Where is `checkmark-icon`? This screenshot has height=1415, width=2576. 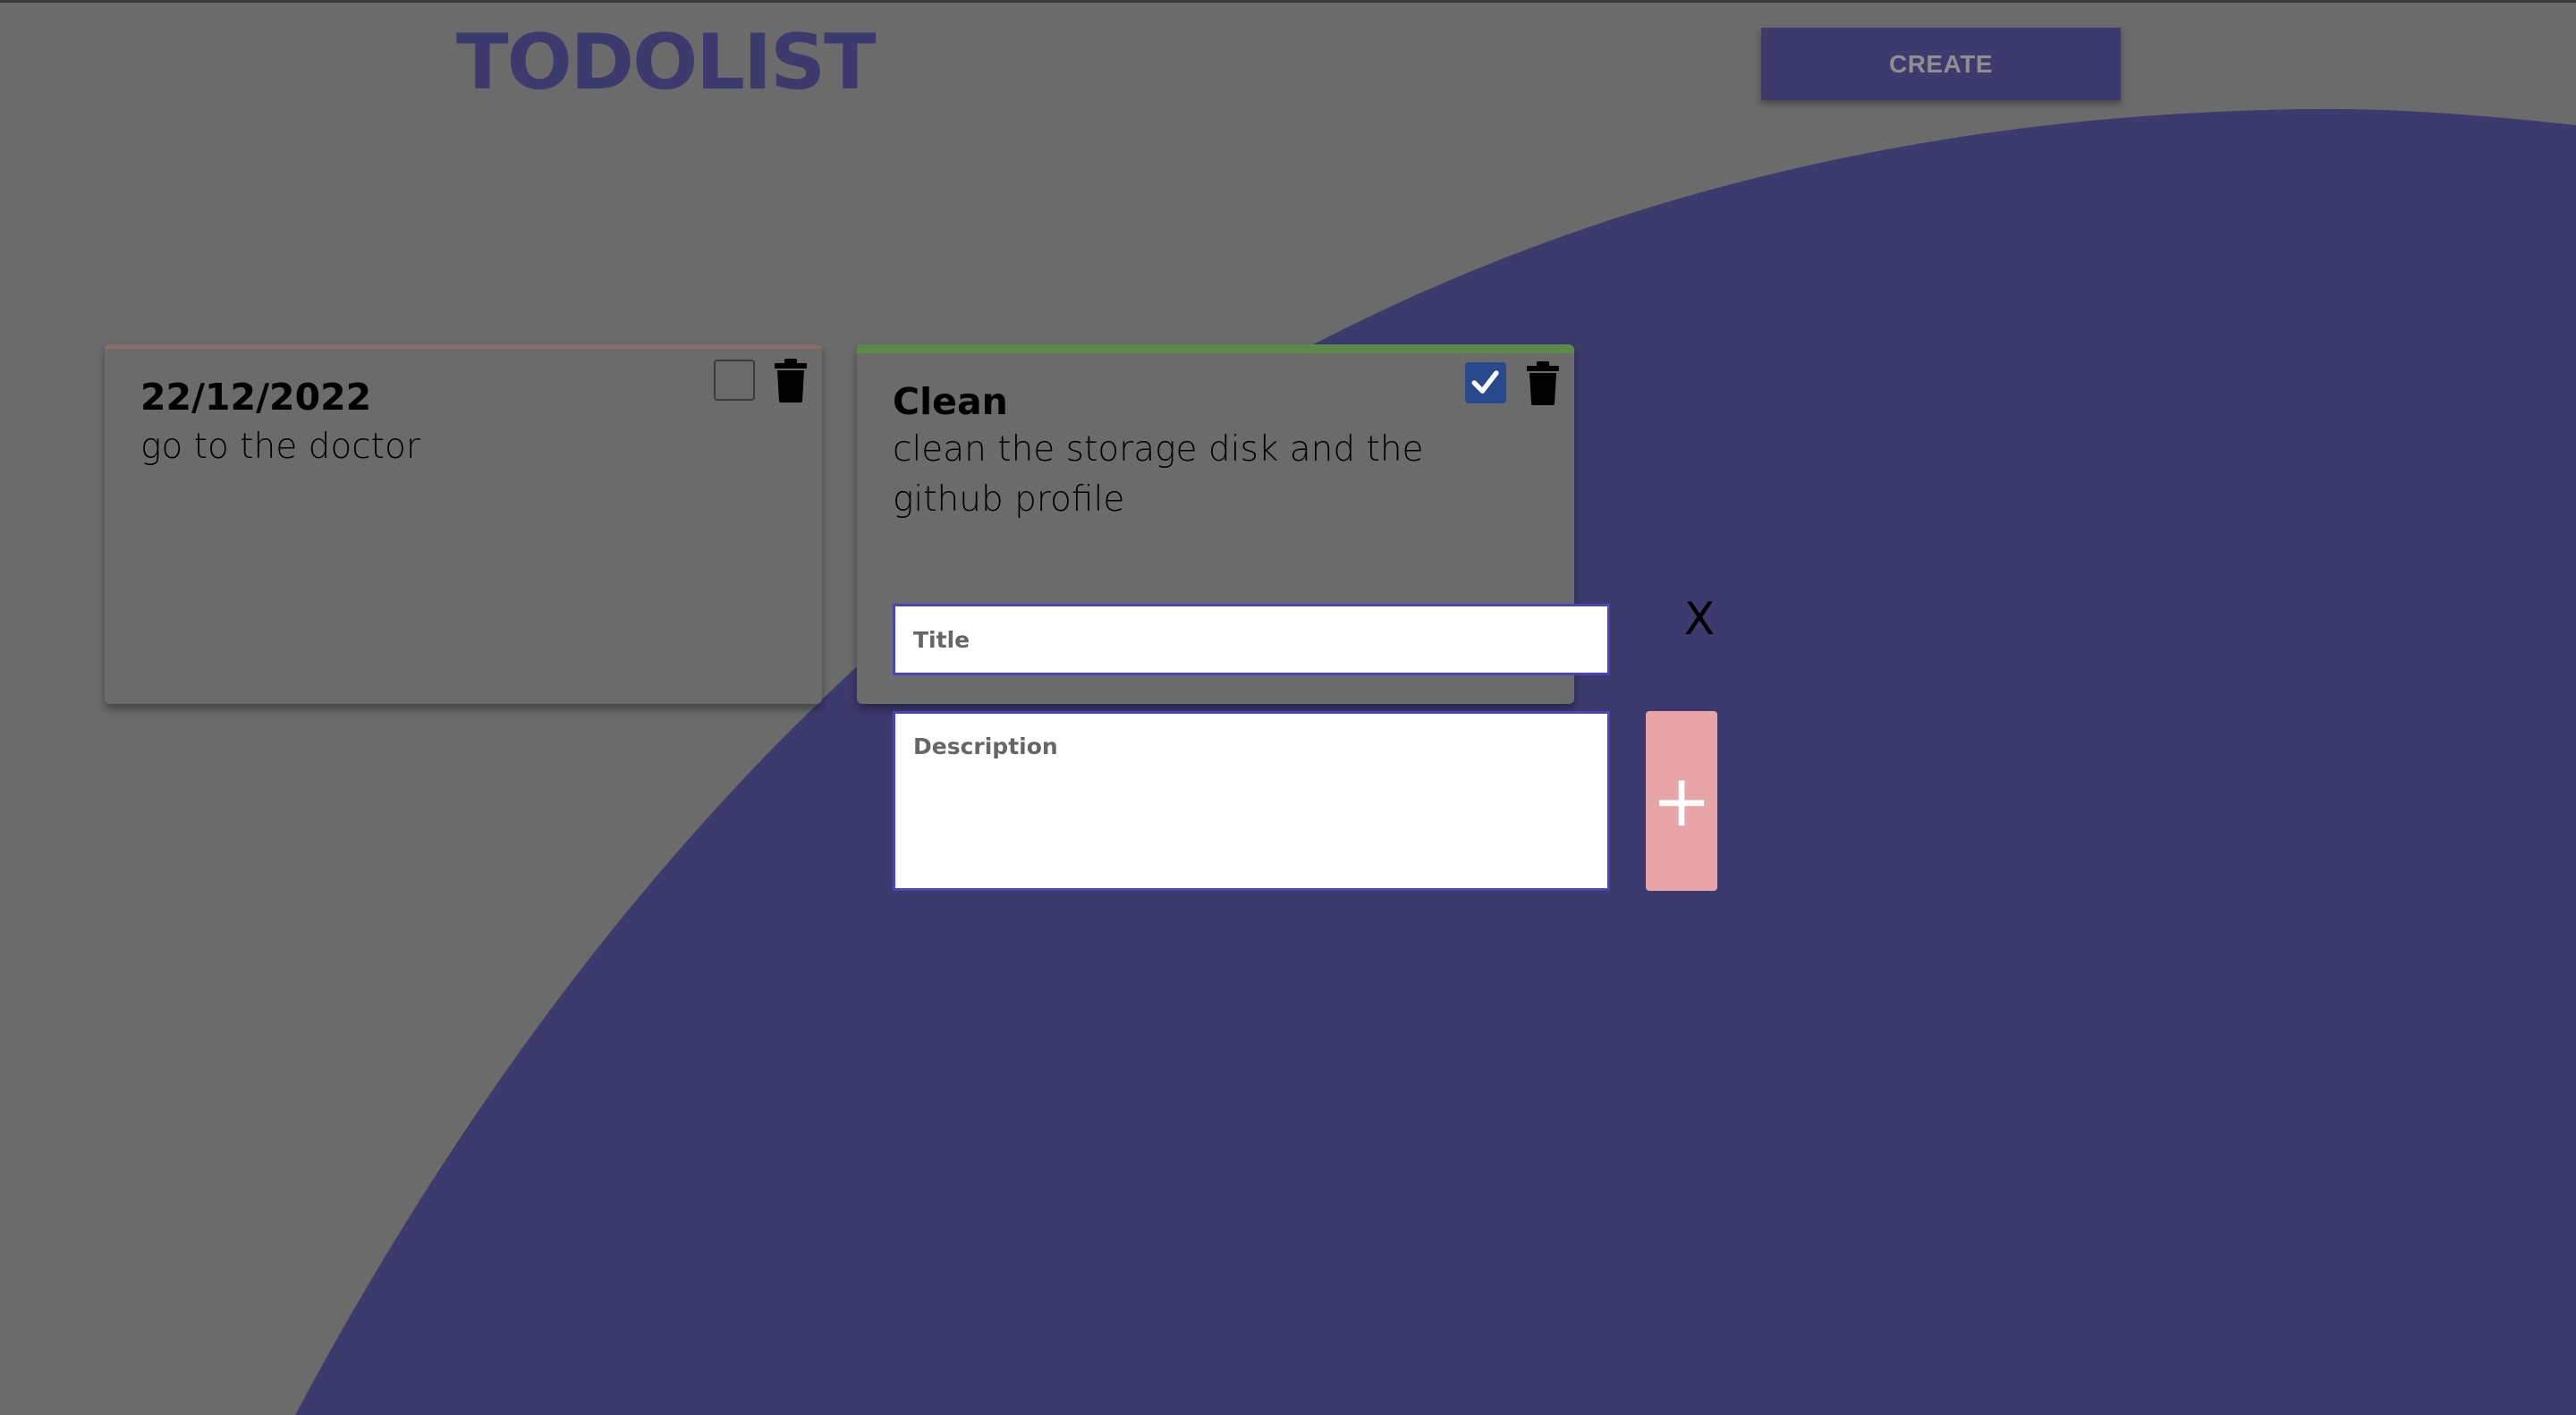 checkmark-icon is located at coordinates (1485, 382).